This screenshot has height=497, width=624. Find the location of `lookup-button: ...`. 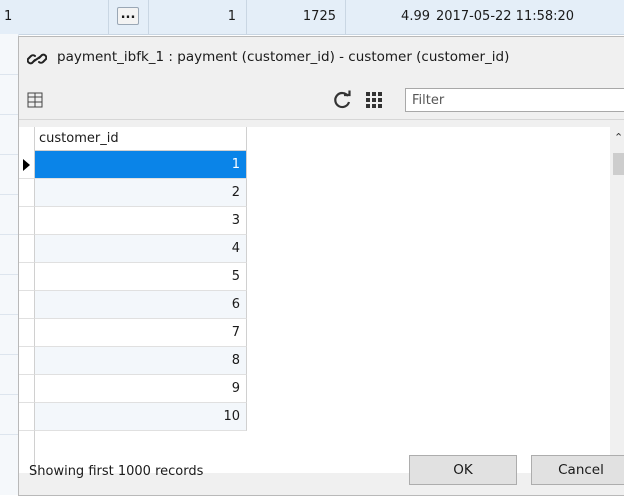

lookup-button: ... is located at coordinates (128, 16).